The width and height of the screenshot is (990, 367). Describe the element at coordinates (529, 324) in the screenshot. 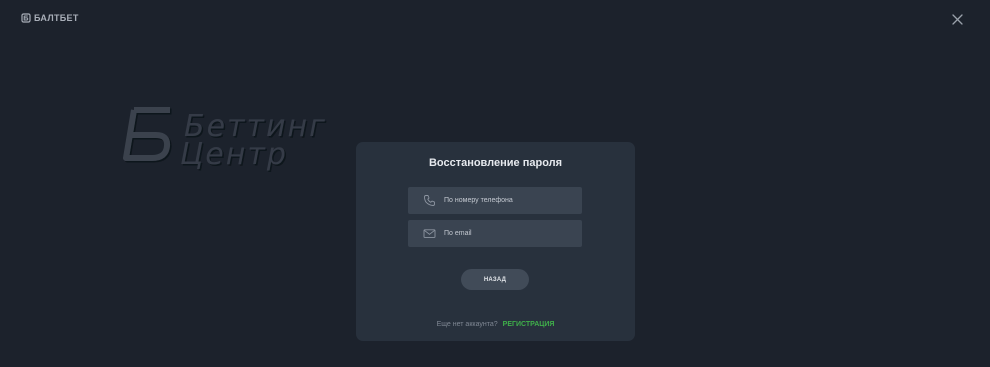

I see `register-link: РЕГИСТРАЦИЯ` at that location.